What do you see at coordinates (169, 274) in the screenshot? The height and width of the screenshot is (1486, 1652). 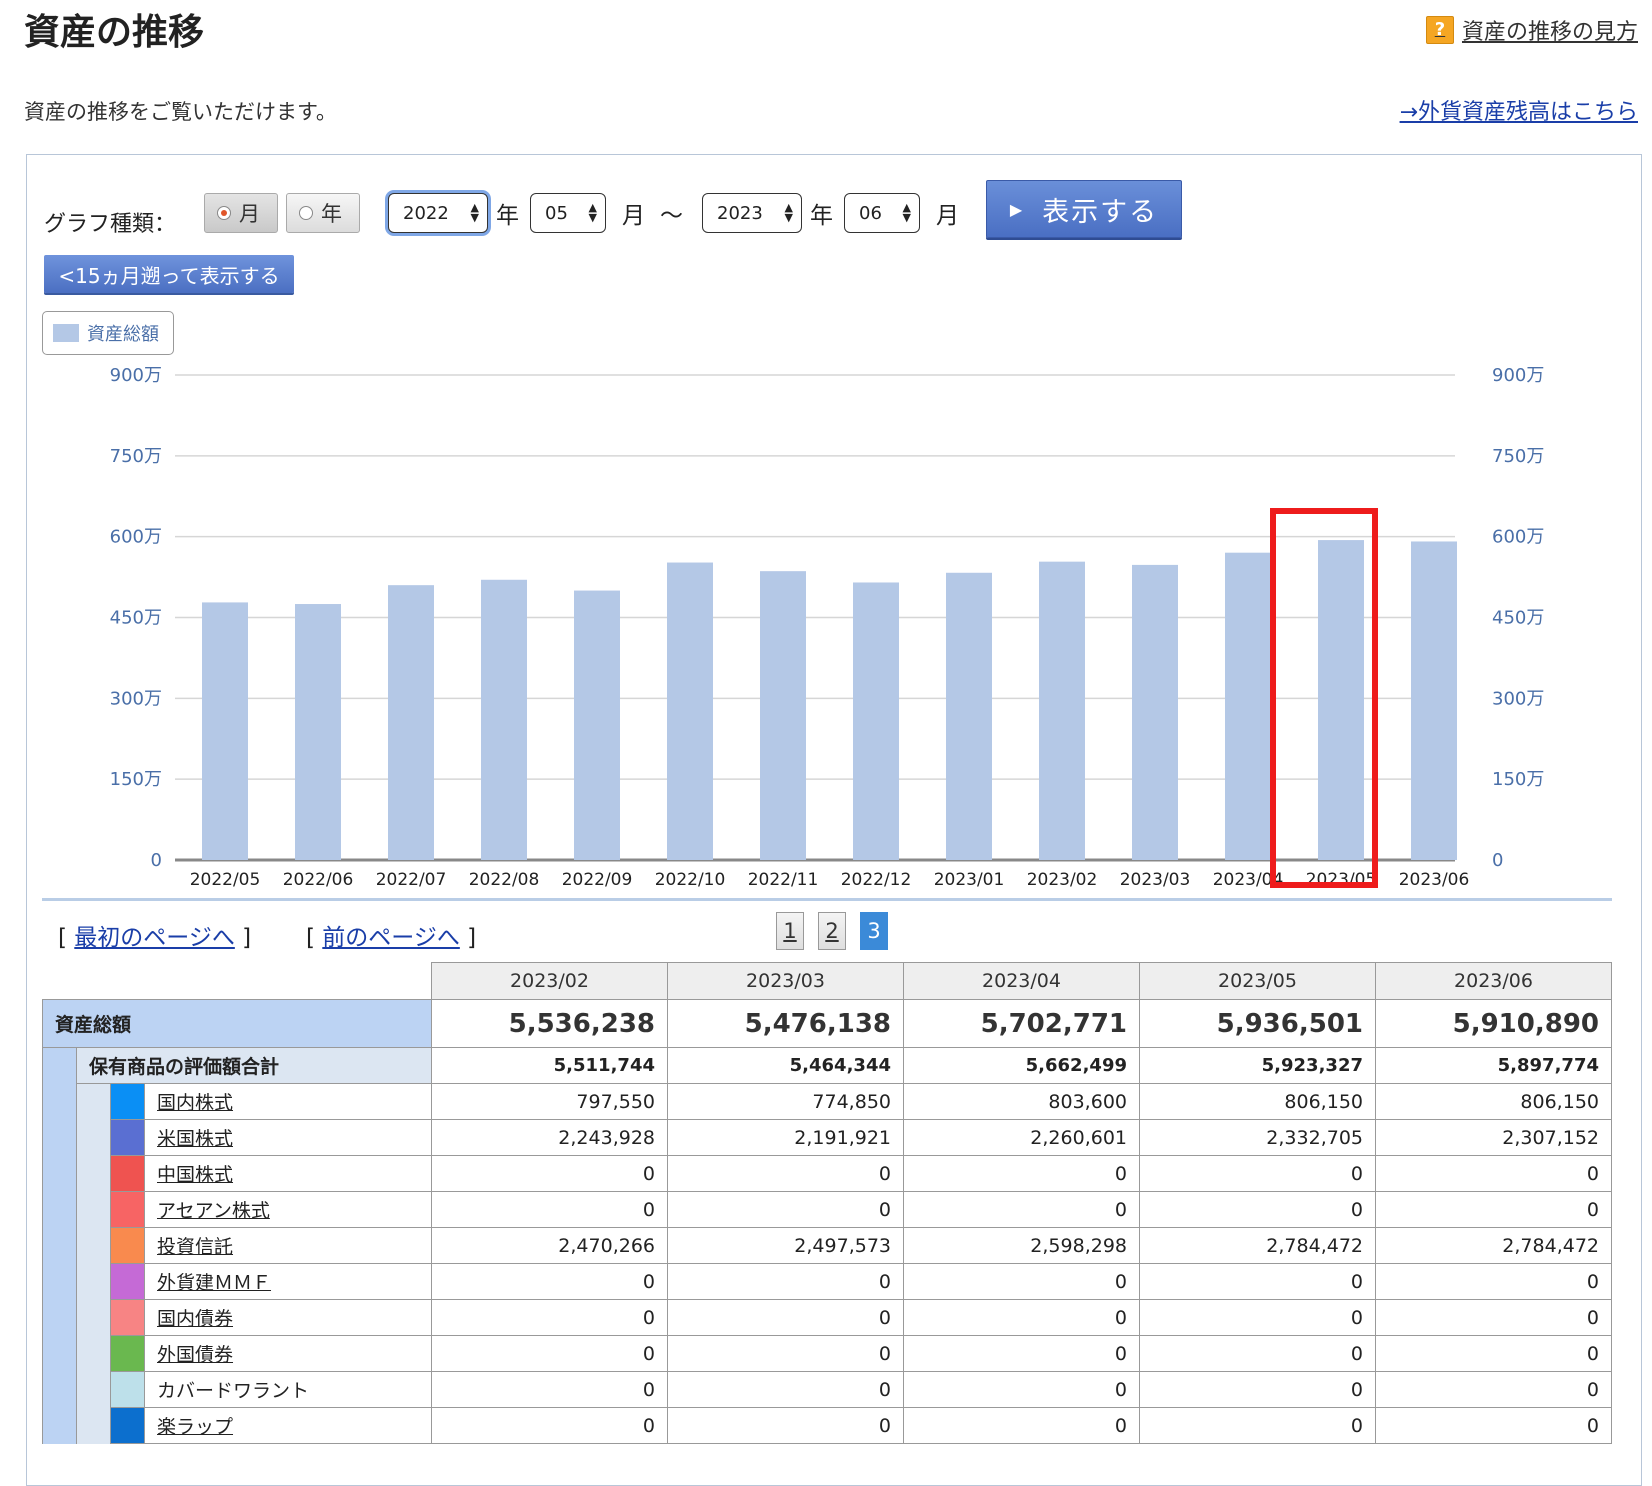 I see `back-15-months-button: <15ヵ月遡って表示する` at bounding box center [169, 274].